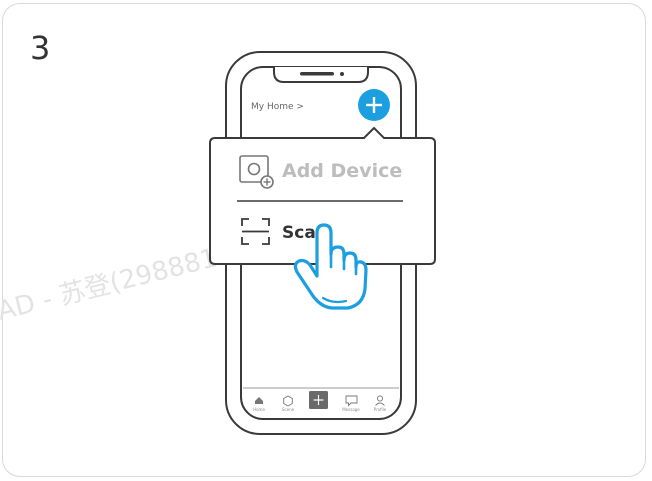  I want to click on front-camera, so click(342, 74).